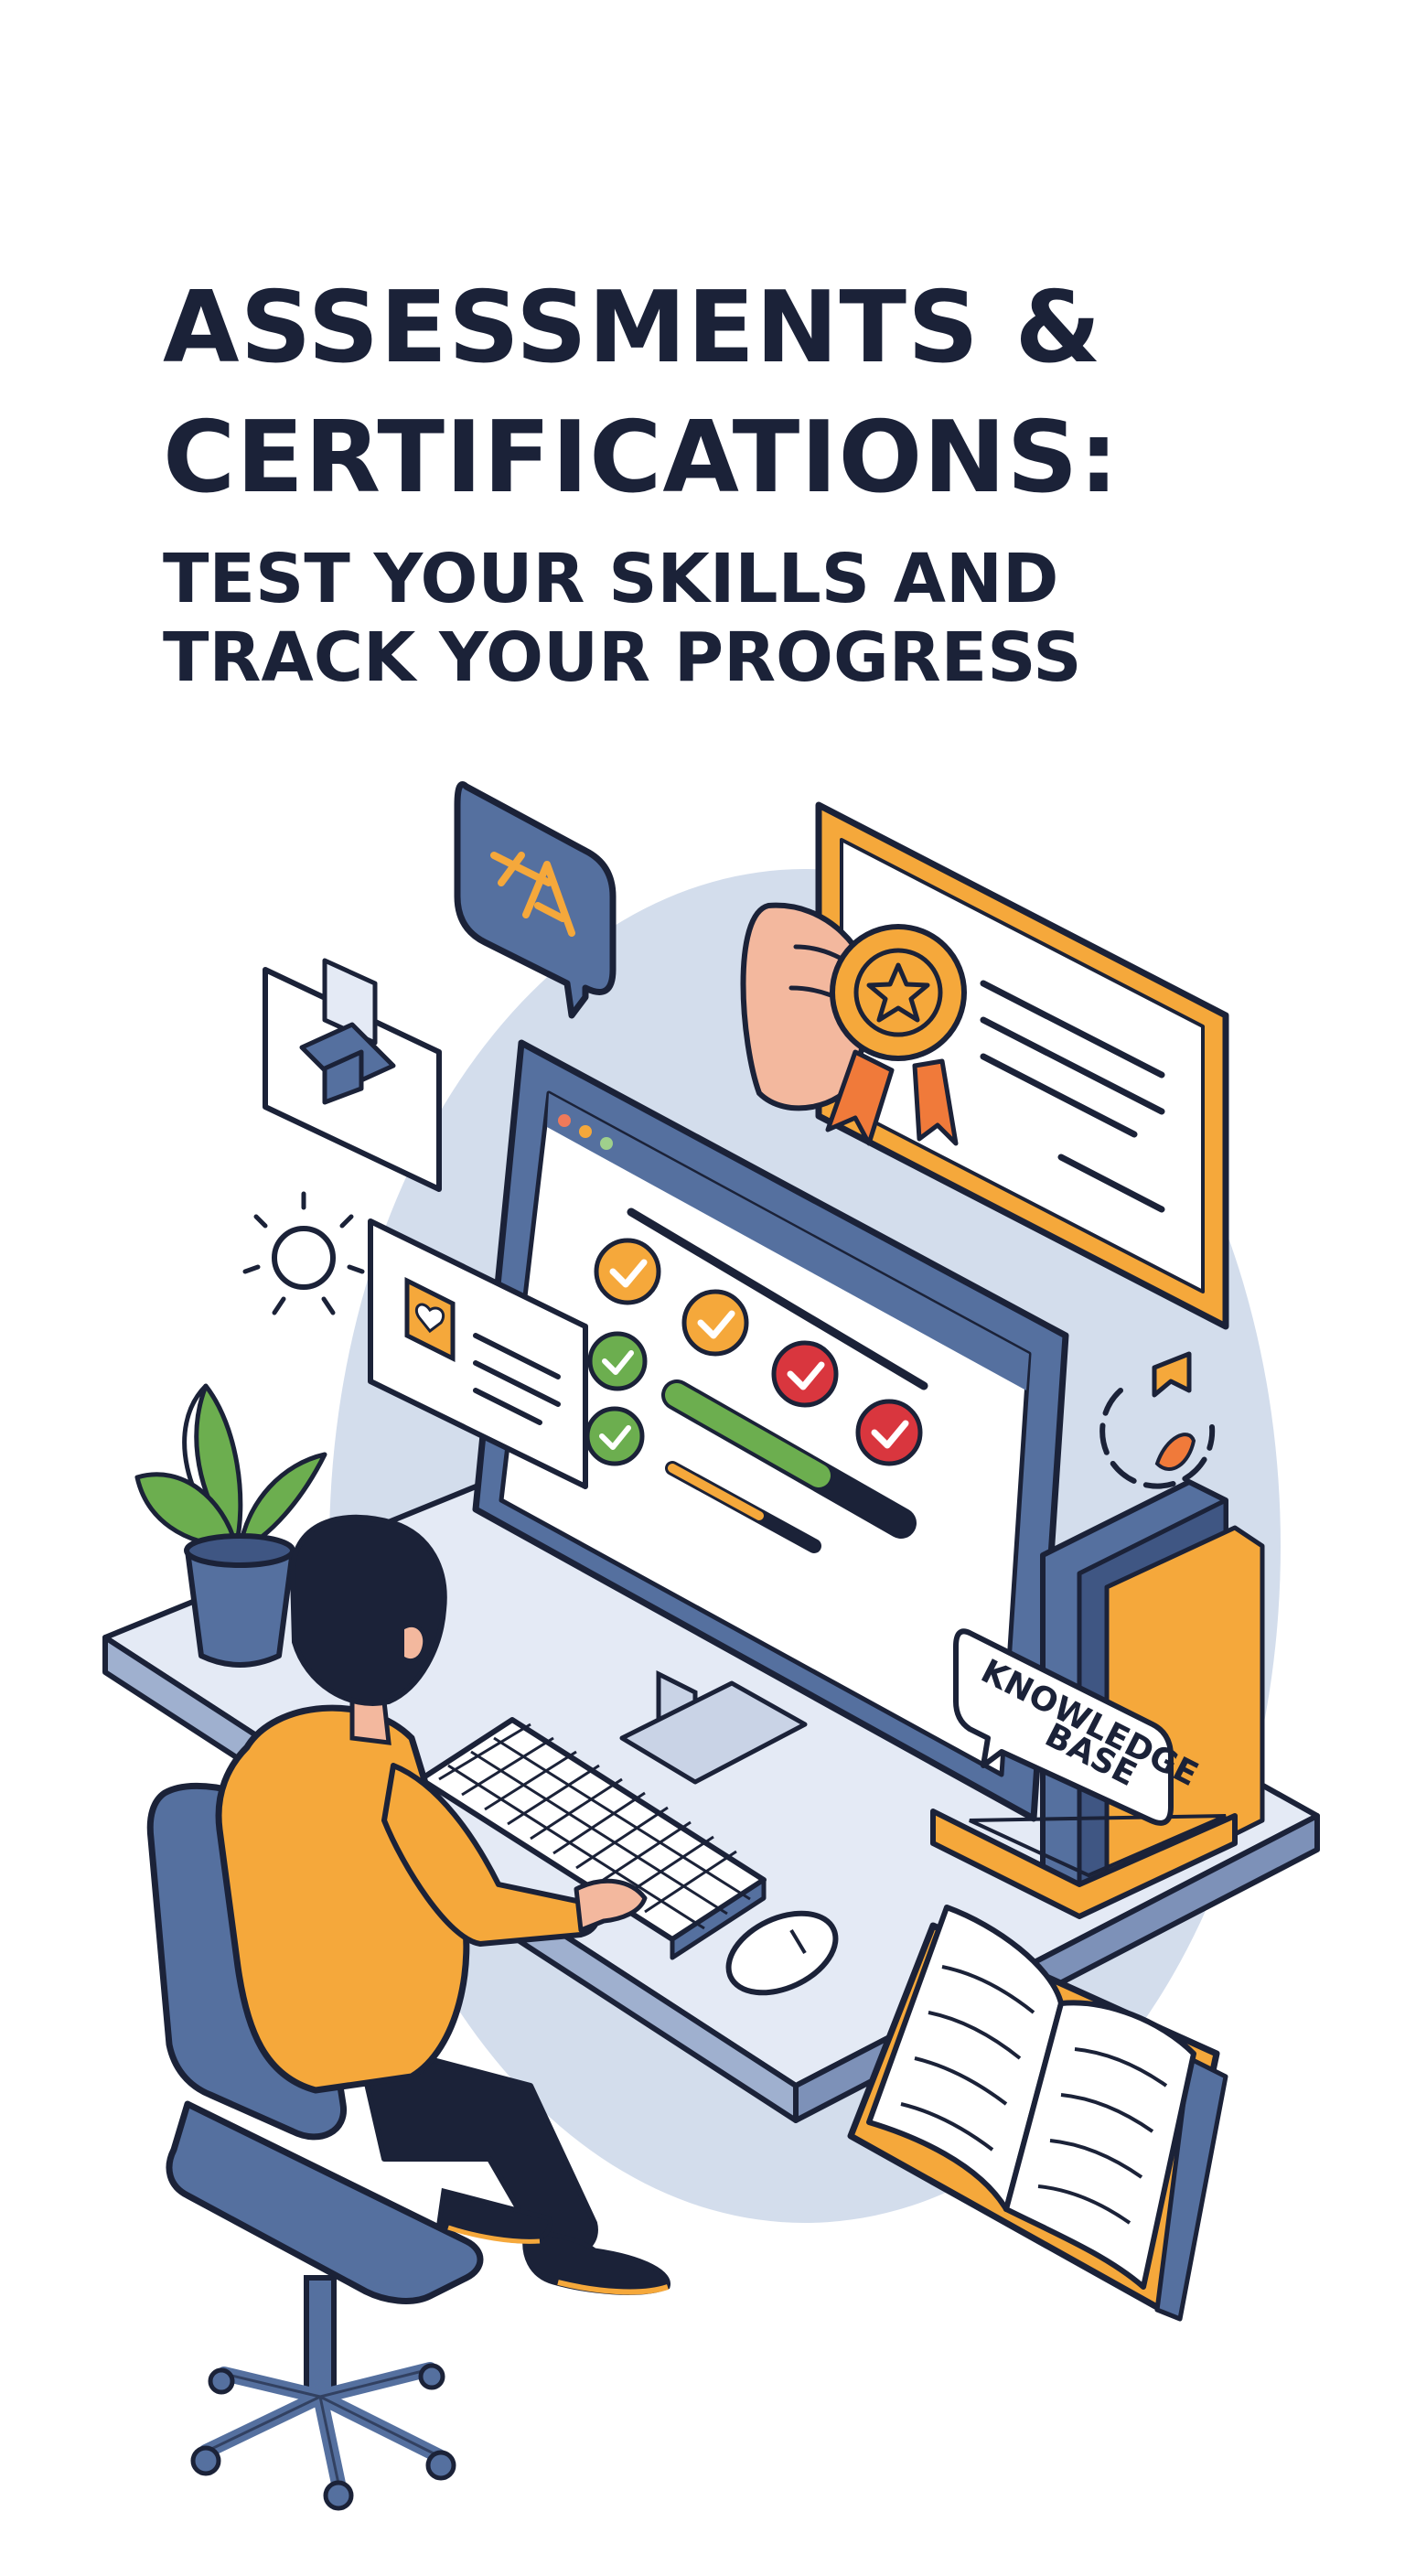 The width and height of the screenshot is (1405, 2576). Describe the element at coordinates (632, 328) in the screenshot. I see `title-line-1: ASSESSMENTS &` at that location.